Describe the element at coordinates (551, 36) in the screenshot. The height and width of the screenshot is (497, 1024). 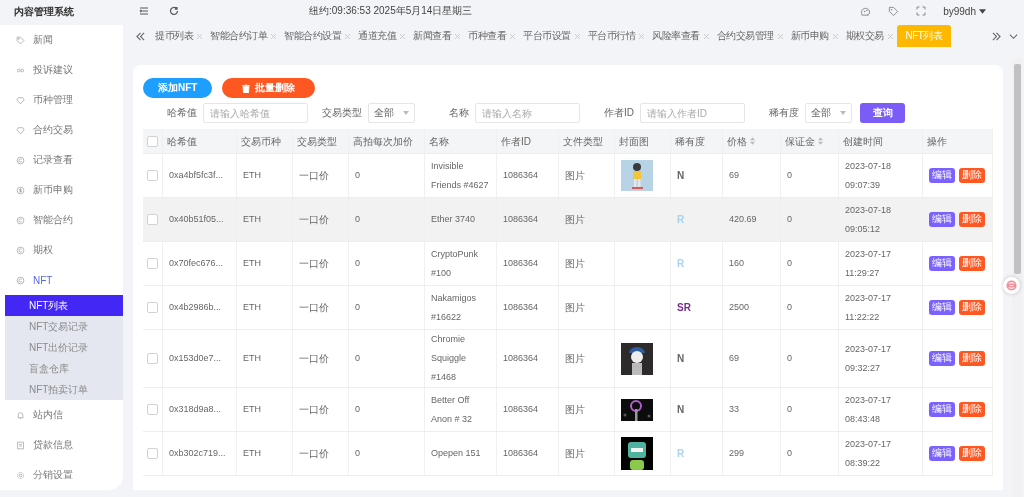
I see `tab: 平台币设置` at that location.